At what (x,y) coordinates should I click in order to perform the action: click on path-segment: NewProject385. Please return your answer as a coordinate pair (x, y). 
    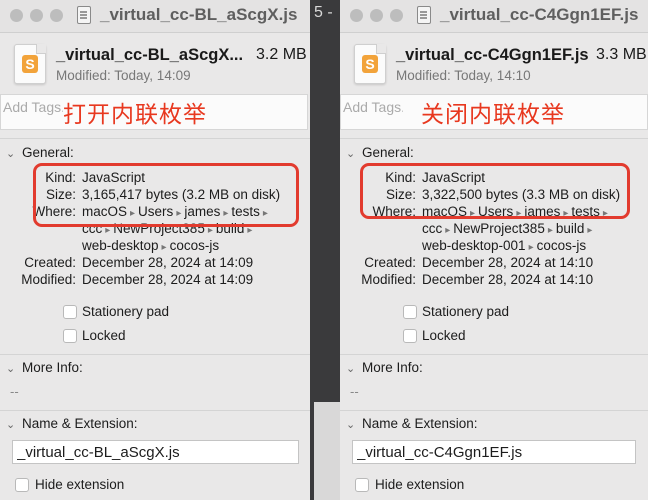
    Looking at the image, I should click on (499, 228).